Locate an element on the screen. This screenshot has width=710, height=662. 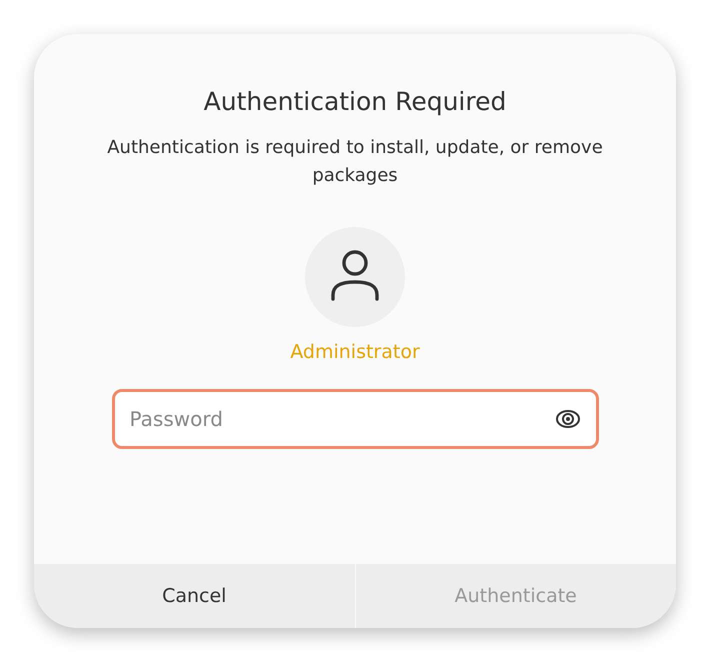
eye-icon is located at coordinates (567, 419).